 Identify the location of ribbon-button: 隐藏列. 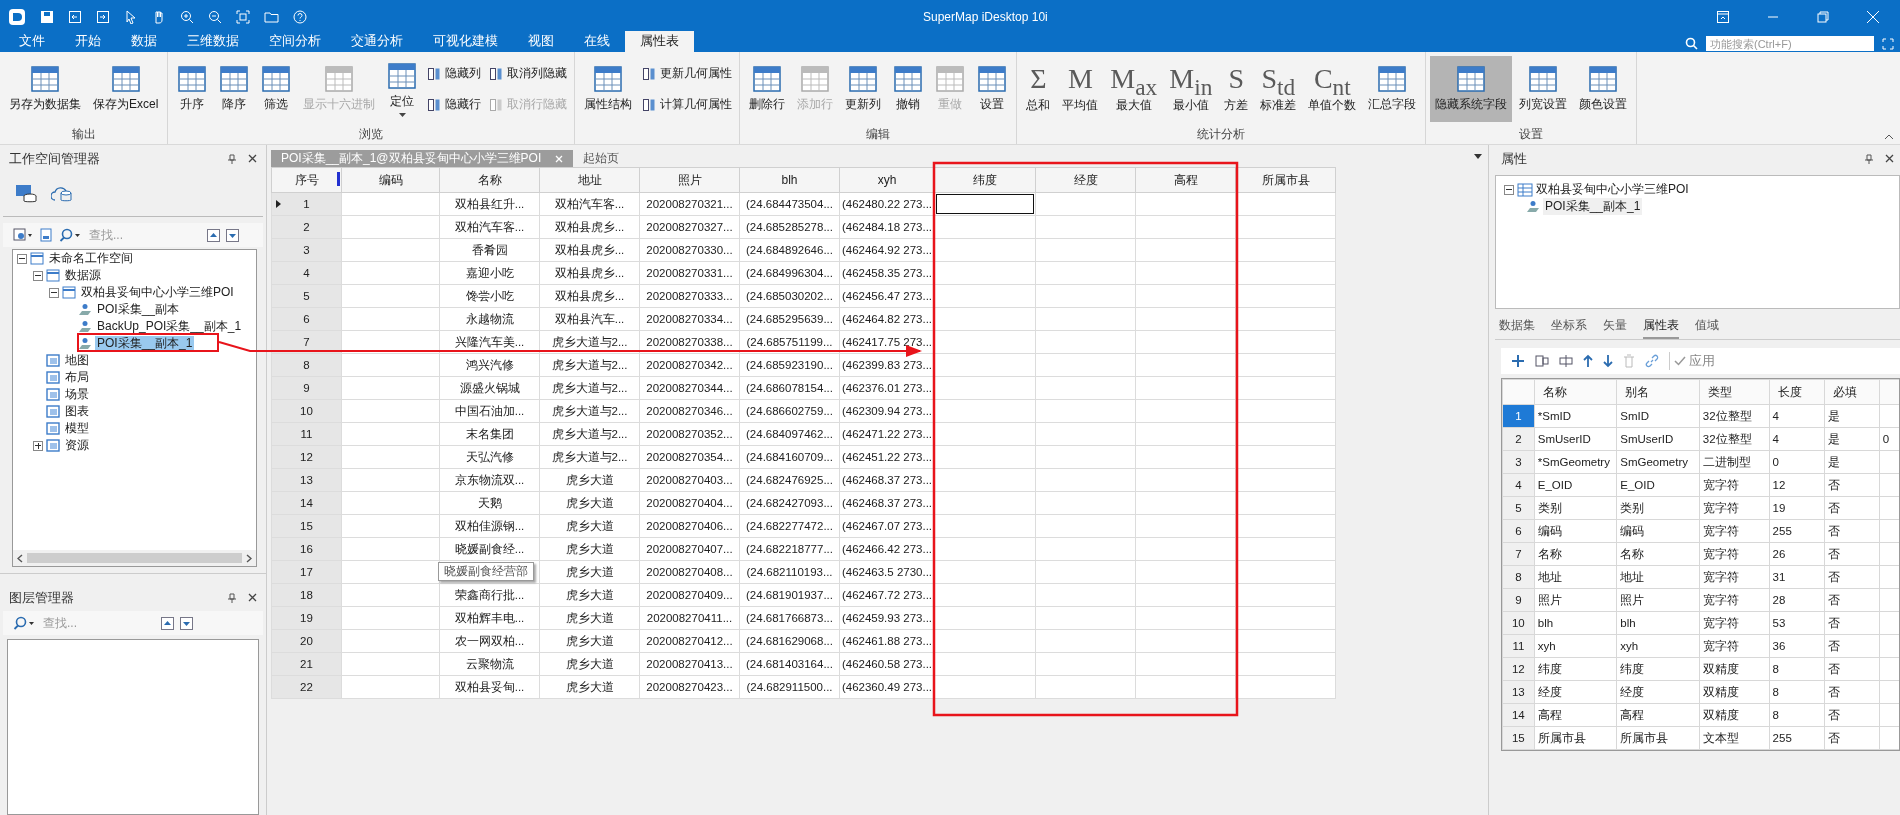
(454, 73).